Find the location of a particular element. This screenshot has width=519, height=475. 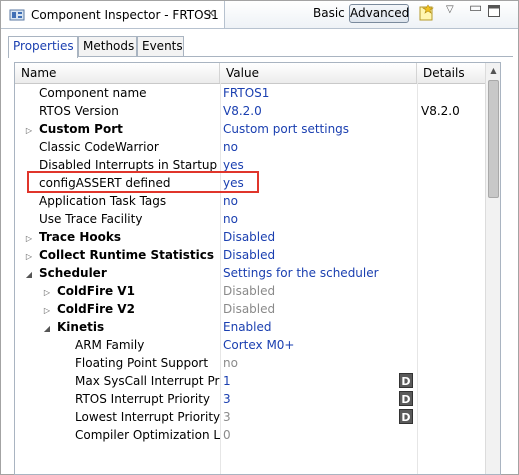

view-menu-icon: ▽ is located at coordinates (450, 9).